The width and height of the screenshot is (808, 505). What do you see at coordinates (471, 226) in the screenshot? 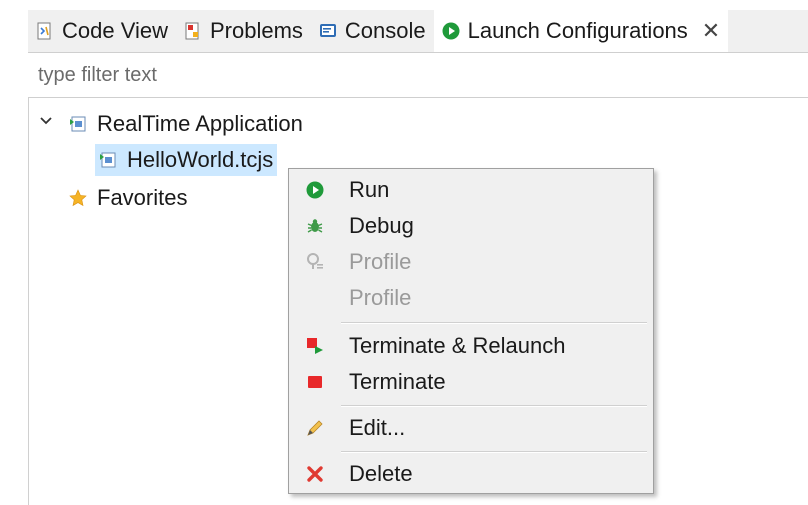
I see `menu-item-debug: Debug` at bounding box center [471, 226].